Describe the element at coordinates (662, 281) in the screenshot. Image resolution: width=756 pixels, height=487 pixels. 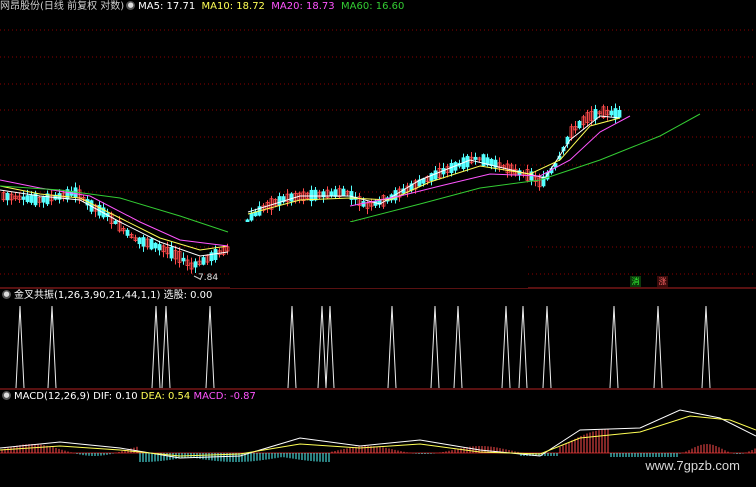
I see `badge-red: 涨` at that location.